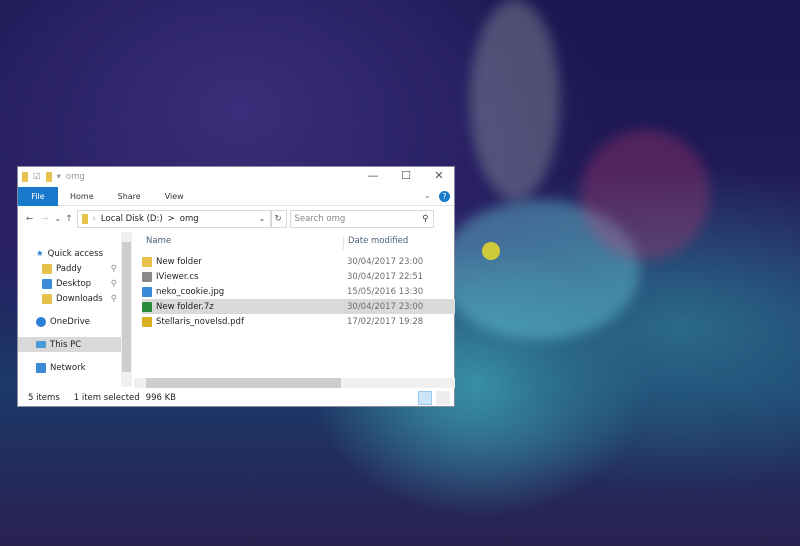 This screenshot has width=800, height=546. I want to click on search-input: Search omg ⚲, so click(361, 219).